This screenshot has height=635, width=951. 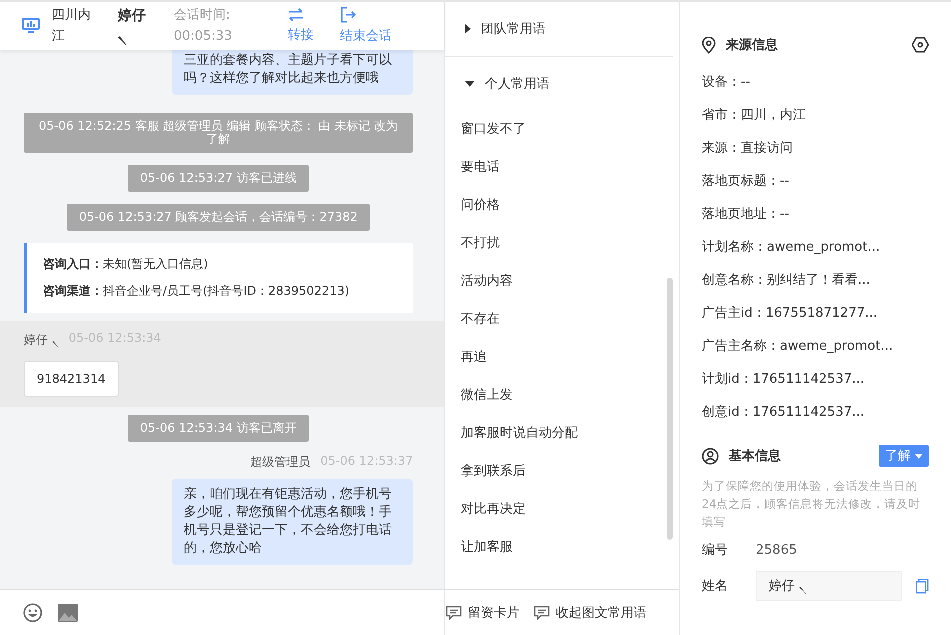 I want to click on phrase-item: 问价格, so click(x=562, y=206).